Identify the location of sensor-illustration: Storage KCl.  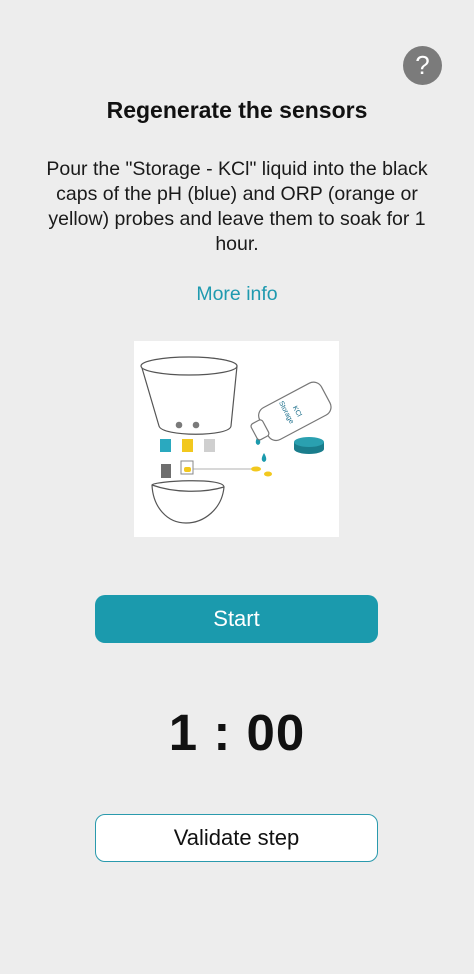
(236, 439).